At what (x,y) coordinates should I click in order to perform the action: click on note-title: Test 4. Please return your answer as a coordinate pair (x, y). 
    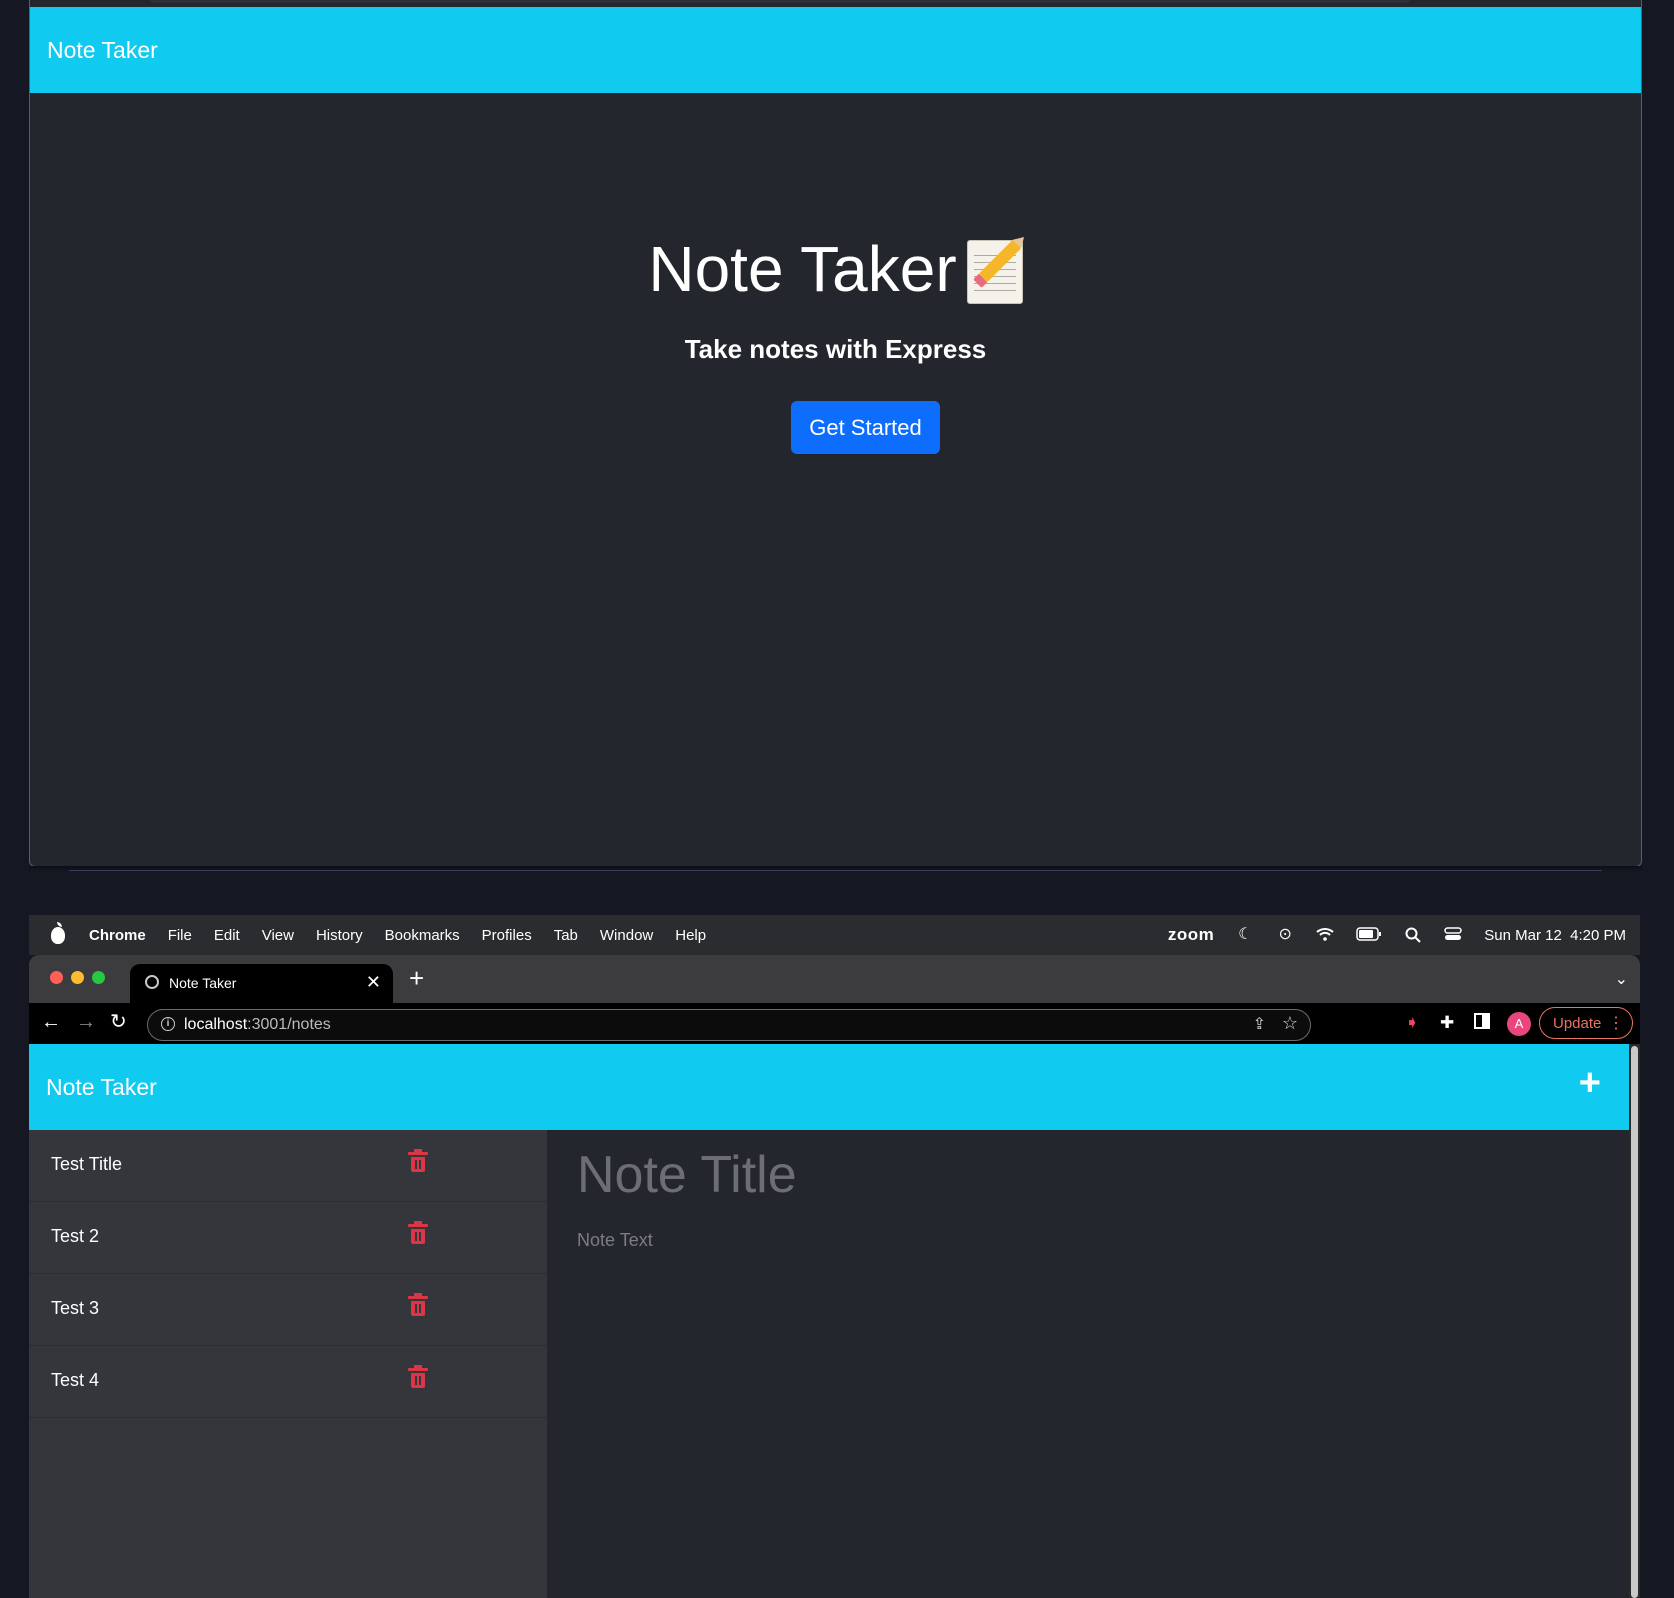
    Looking at the image, I should click on (75, 1380).